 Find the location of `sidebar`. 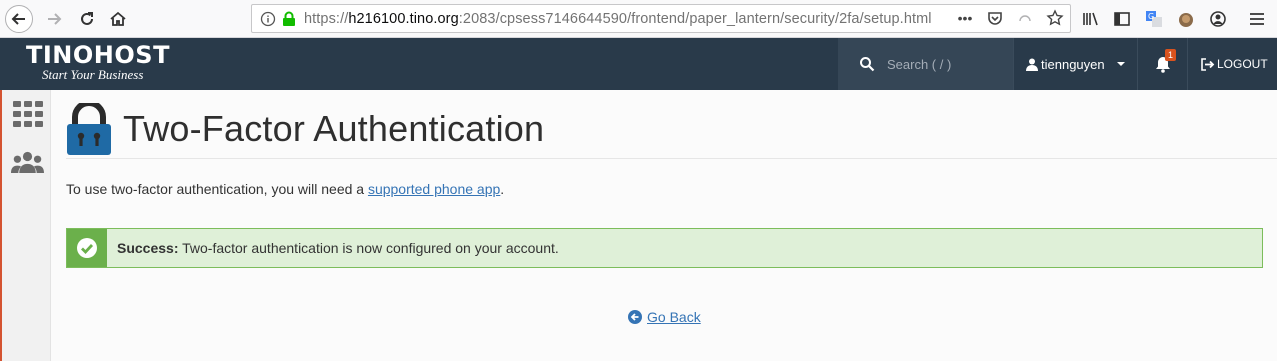

sidebar is located at coordinates (26, 225).